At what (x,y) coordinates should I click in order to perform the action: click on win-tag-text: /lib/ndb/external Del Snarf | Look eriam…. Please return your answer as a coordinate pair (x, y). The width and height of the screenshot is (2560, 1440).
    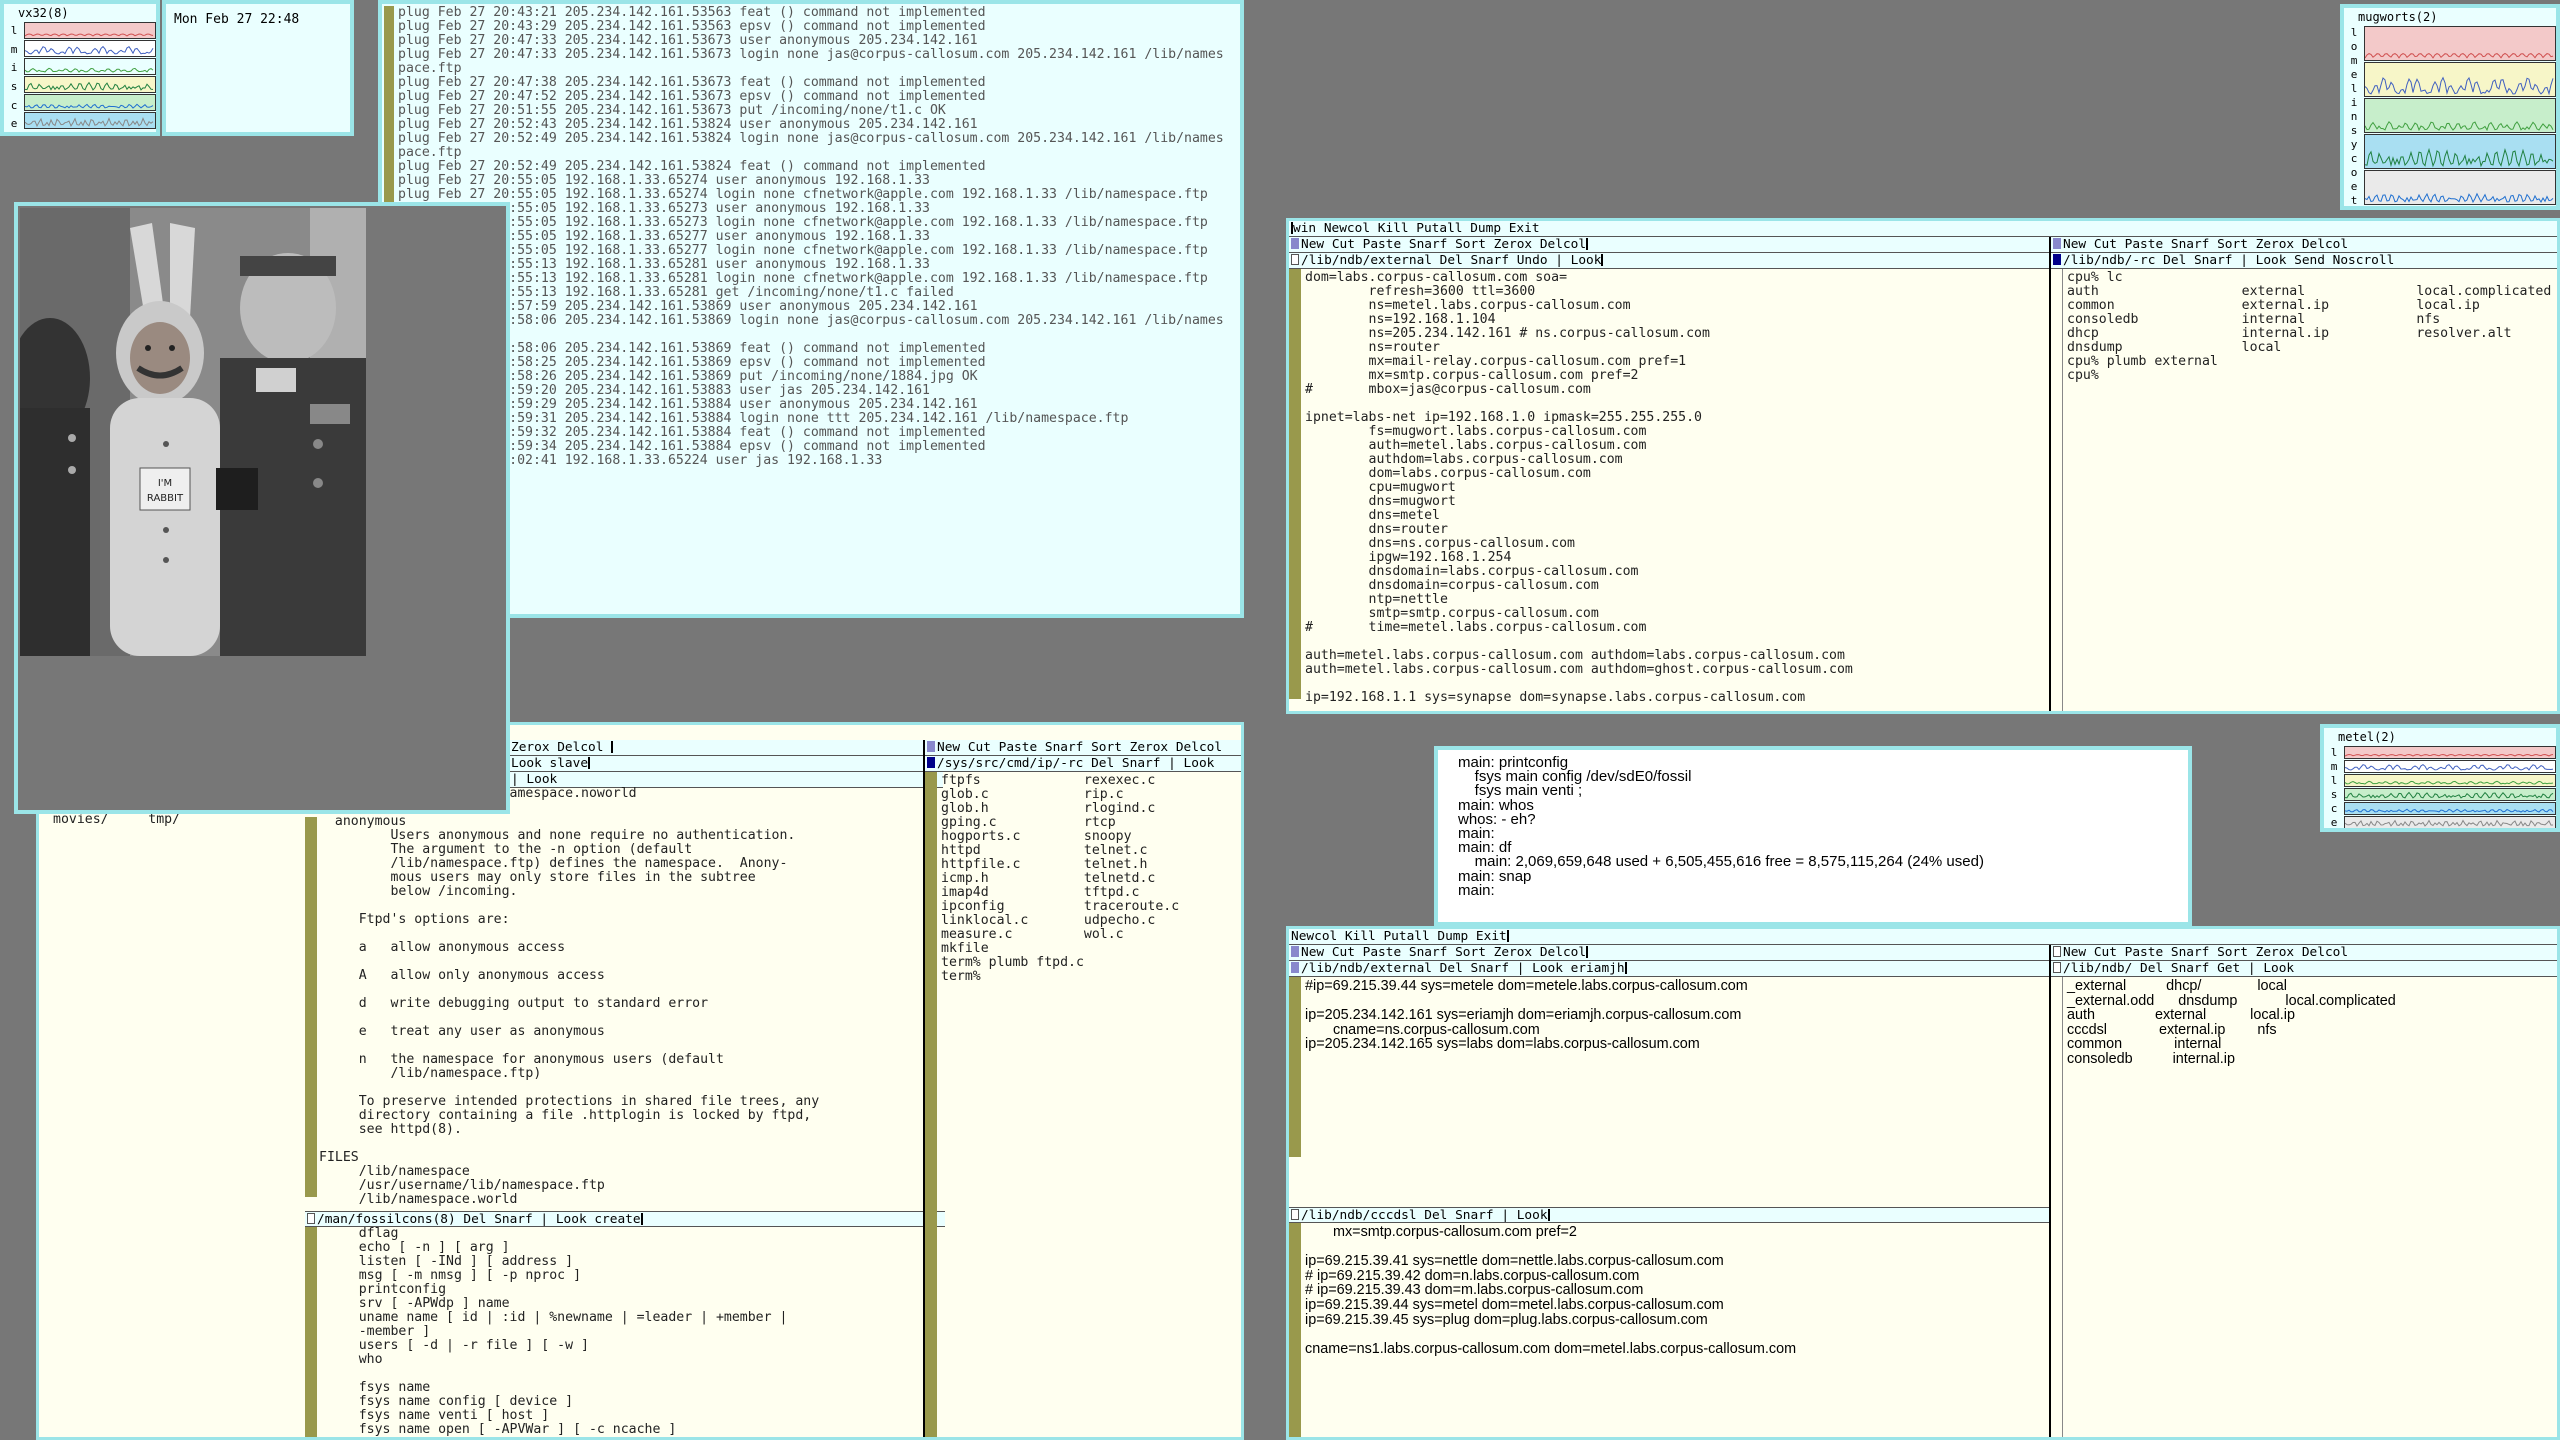
    Looking at the image, I should click on (1463, 968).